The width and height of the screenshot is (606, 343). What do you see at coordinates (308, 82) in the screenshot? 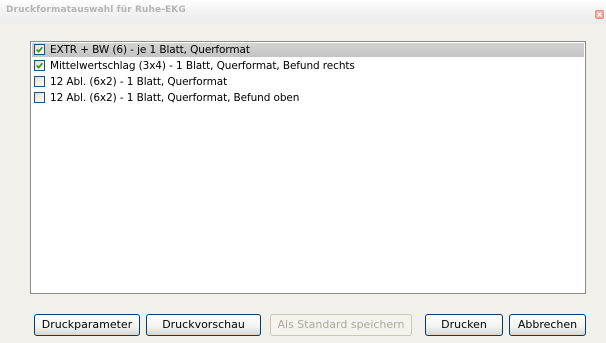
I see `list-item: 12 Abl. (6x2) - 1 Blatt, Querformat` at bounding box center [308, 82].